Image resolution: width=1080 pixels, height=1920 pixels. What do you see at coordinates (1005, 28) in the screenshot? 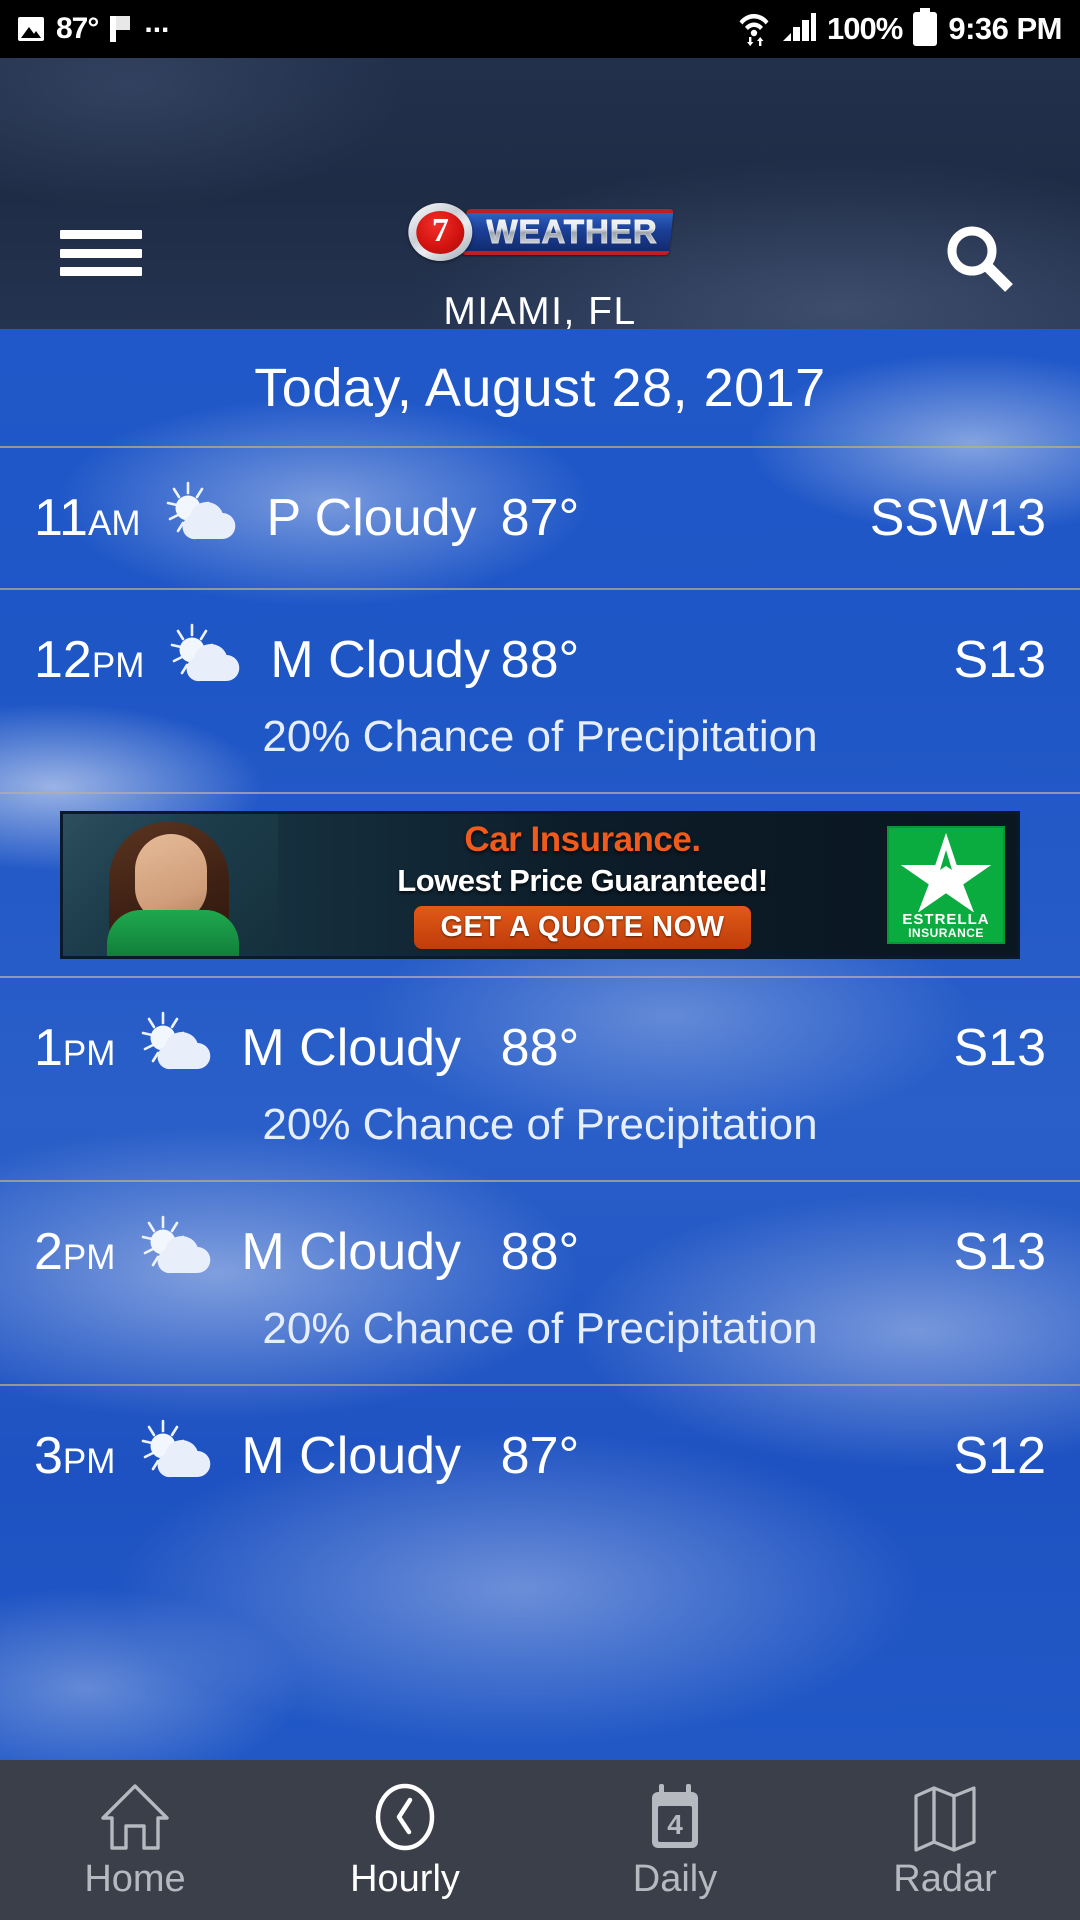
I see `status-clock: 9:36 PM` at bounding box center [1005, 28].